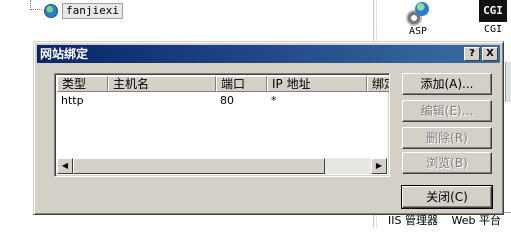  Describe the element at coordinates (162, 84) in the screenshot. I see `column-header-host: 主机名` at that location.